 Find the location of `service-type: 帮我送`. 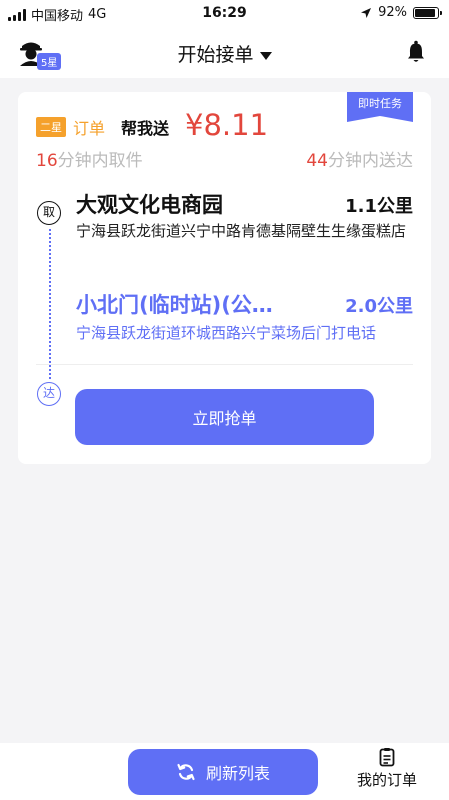

service-type: 帮我送 is located at coordinates (145, 128).